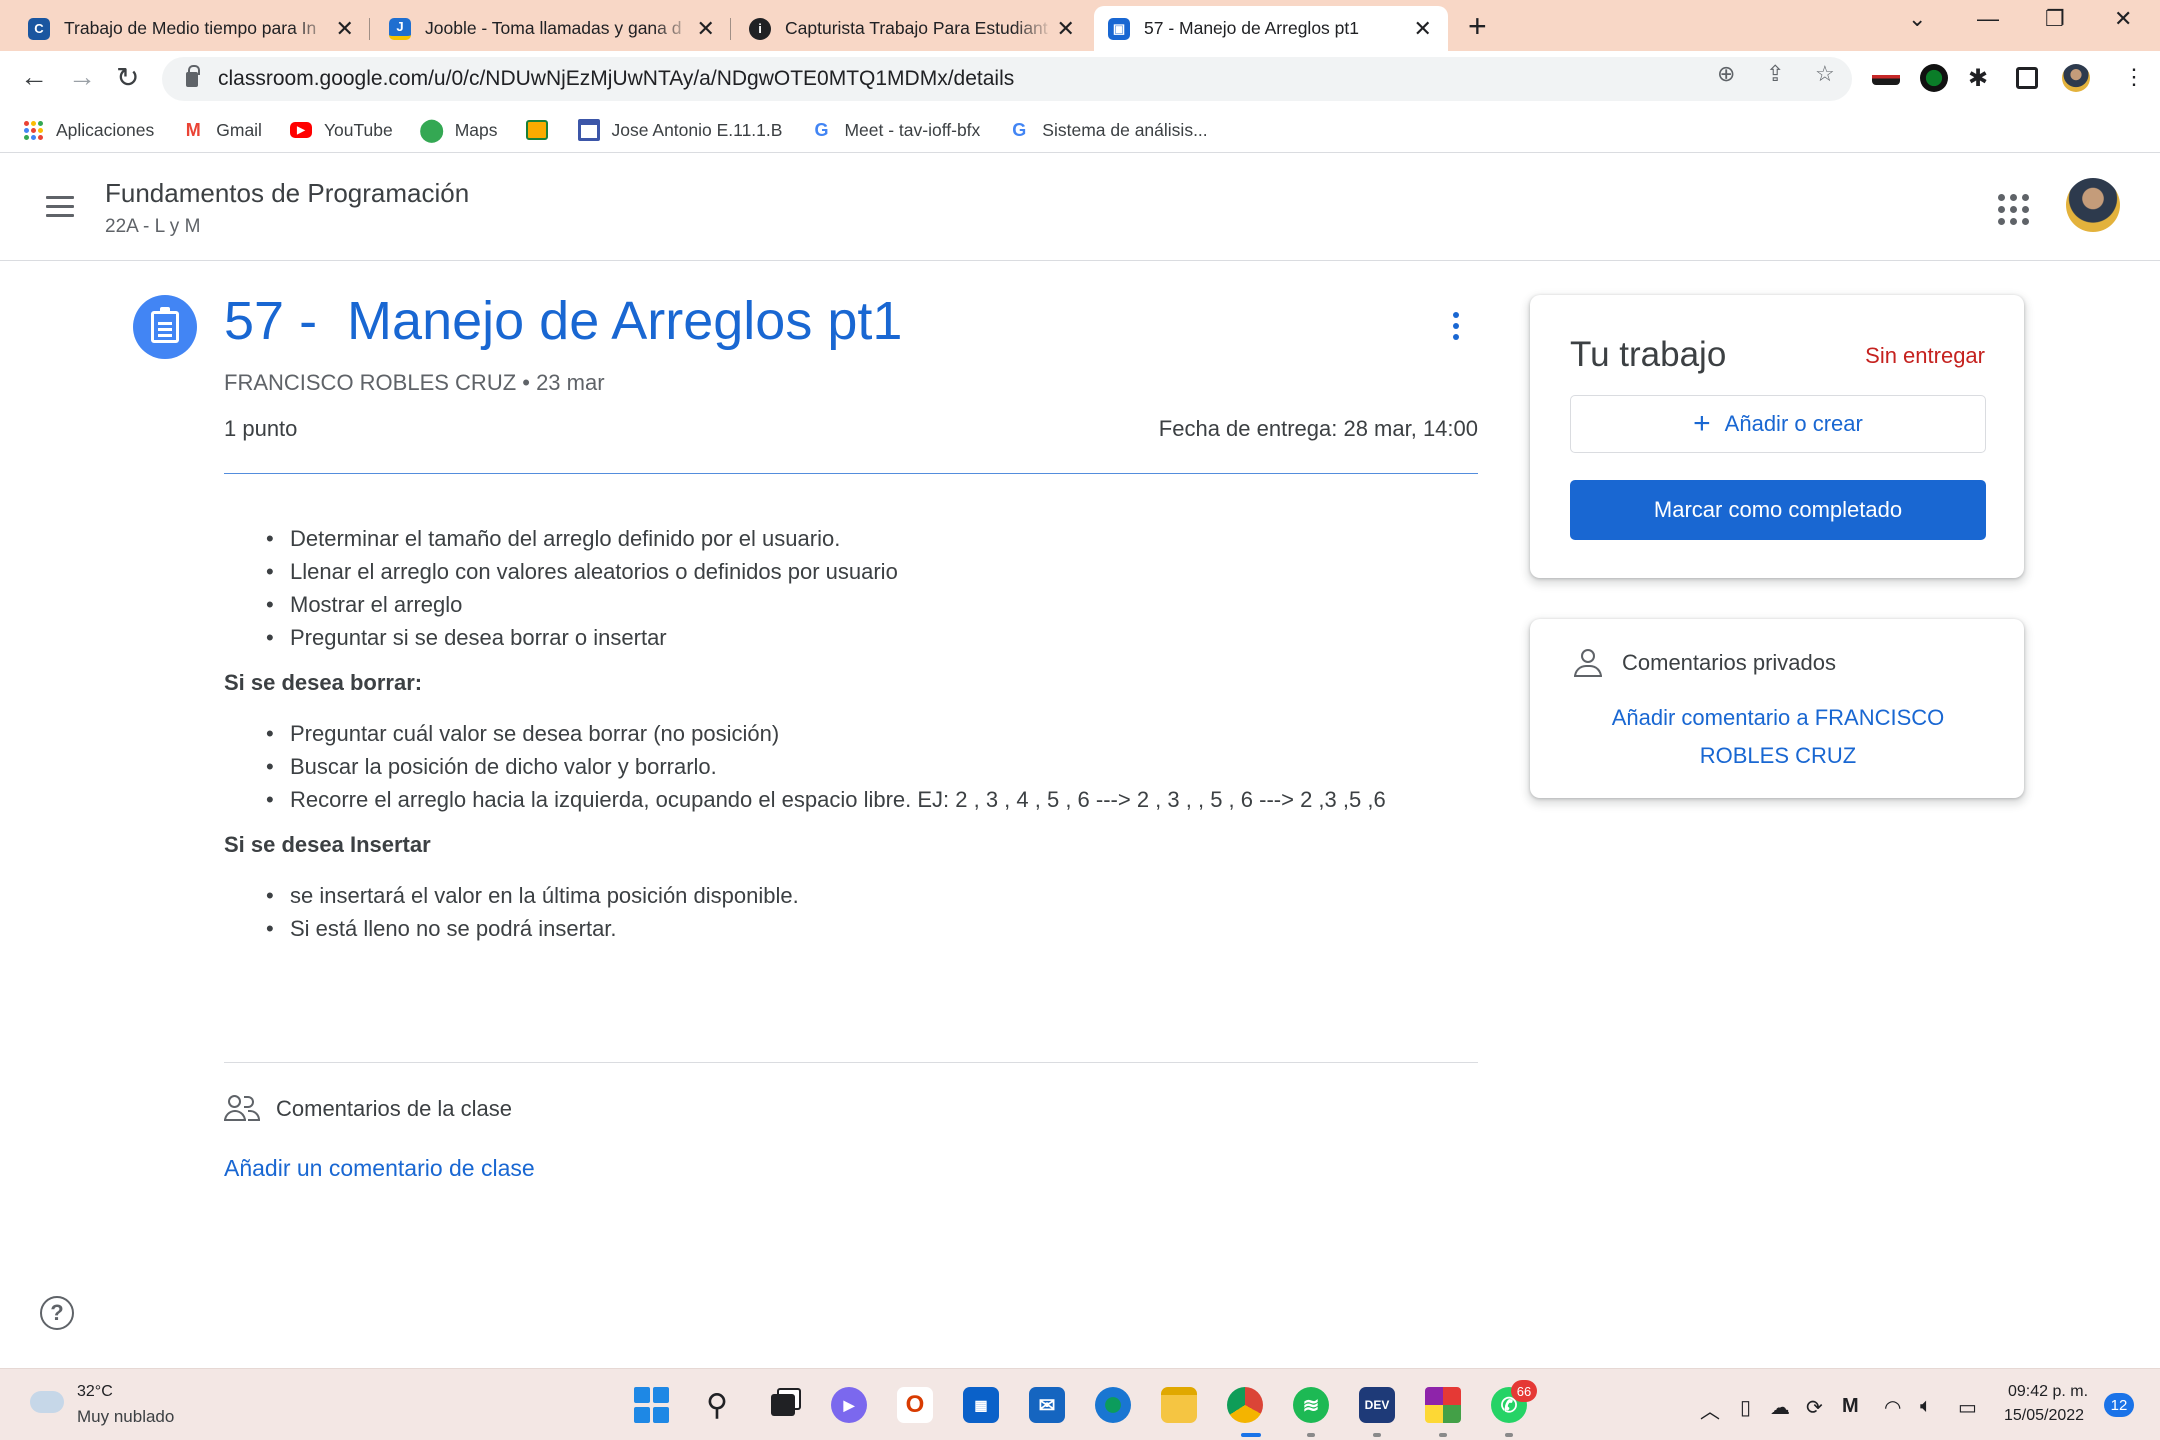 Image resolution: width=2160 pixels, height=1440 pixels. I want to click on private-comments-header: Comentarios privados, so click(1705, 663).